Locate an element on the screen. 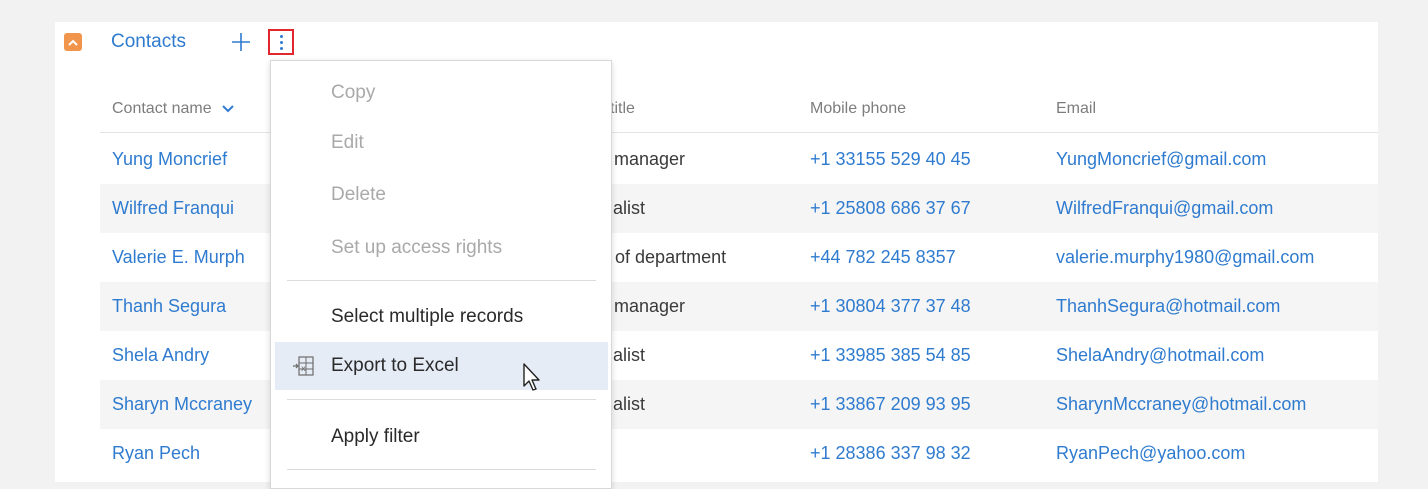 This screenshot has height=489, width=1428. email-cell: RyanPech@yahoo.com is located at coordinates (1150, 453).